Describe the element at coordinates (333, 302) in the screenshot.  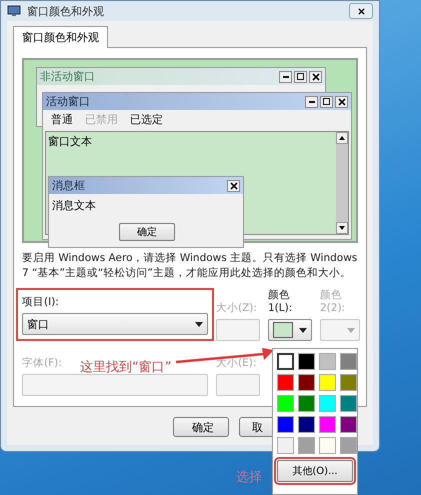
I see `field-label: 颜色 2(2):` at that location.